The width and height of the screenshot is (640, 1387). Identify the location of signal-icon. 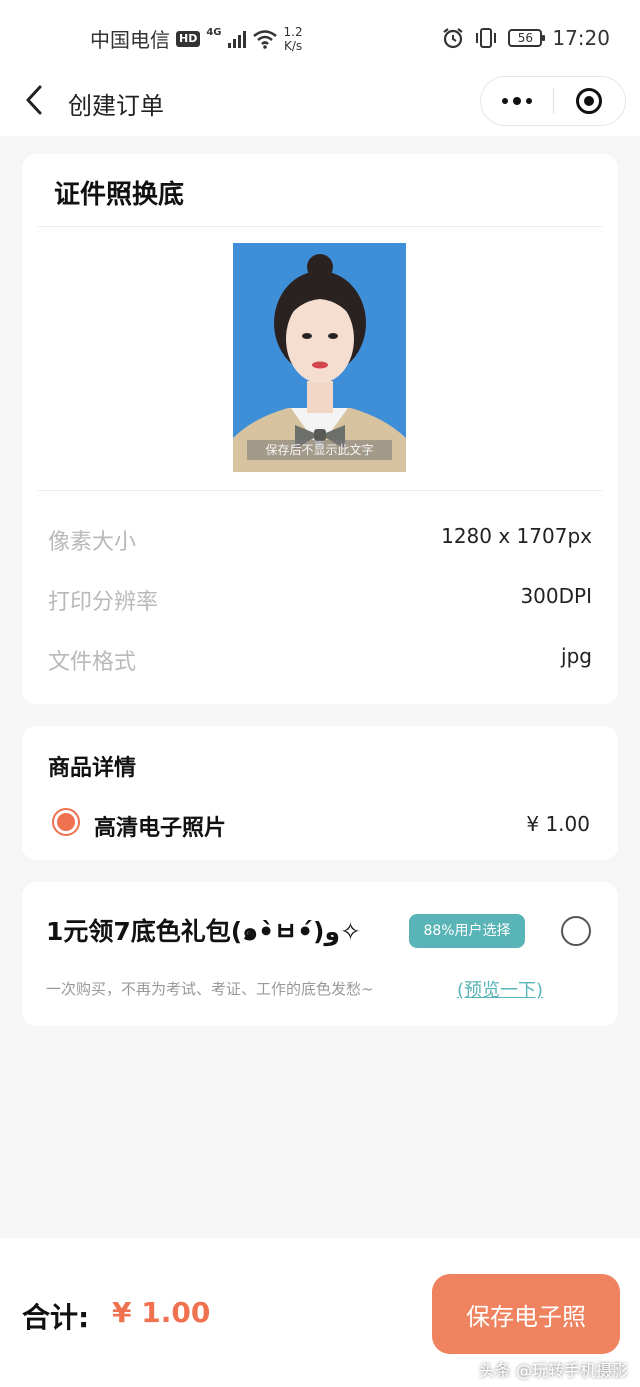
(236, 39).